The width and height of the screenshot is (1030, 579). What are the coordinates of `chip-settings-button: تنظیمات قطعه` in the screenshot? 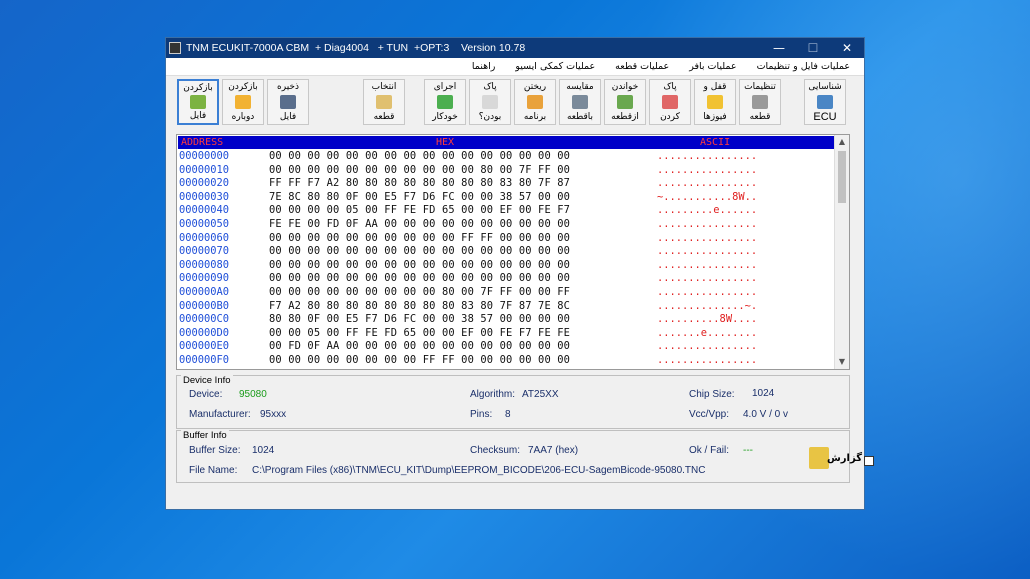 It's located at (760, 102).